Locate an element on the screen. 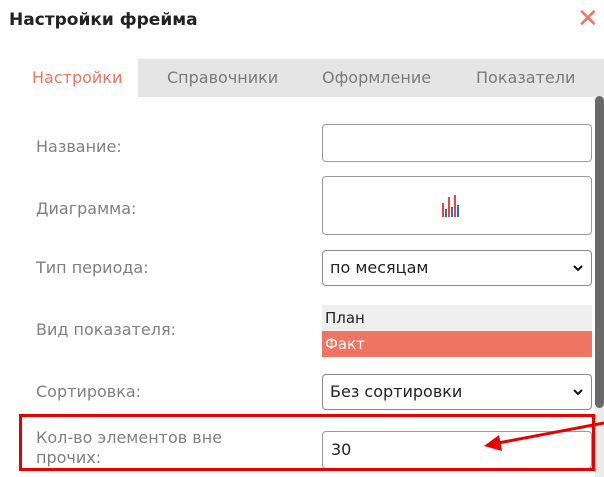 This screenshot has width=604, height=477. bar-chart-icon is located at coordinates (450, 206).